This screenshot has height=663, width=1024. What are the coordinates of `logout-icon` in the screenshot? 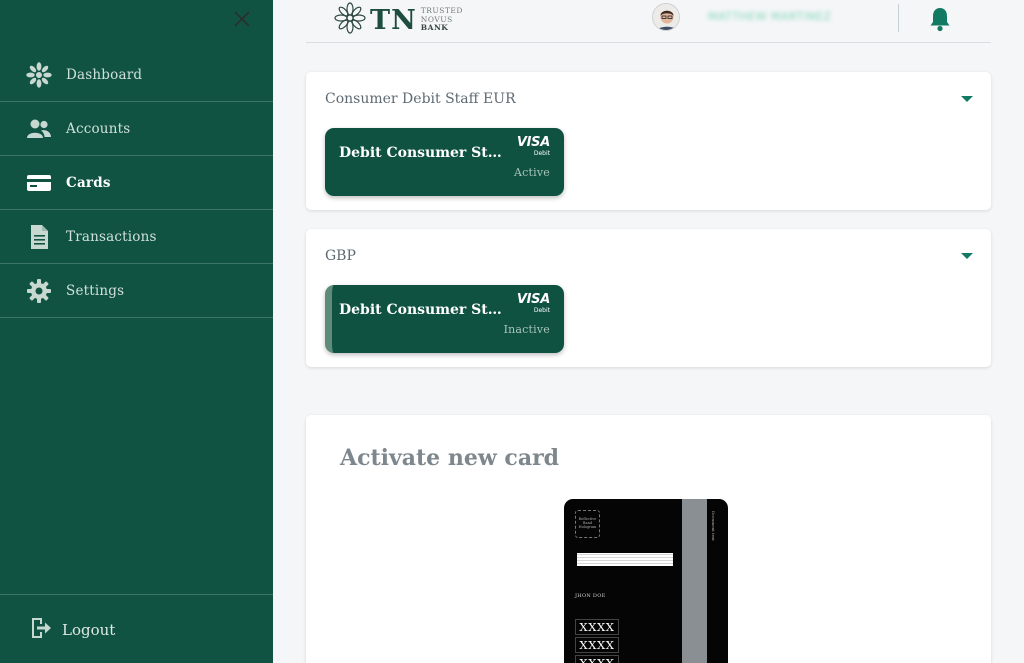 It's located at (41, 630).